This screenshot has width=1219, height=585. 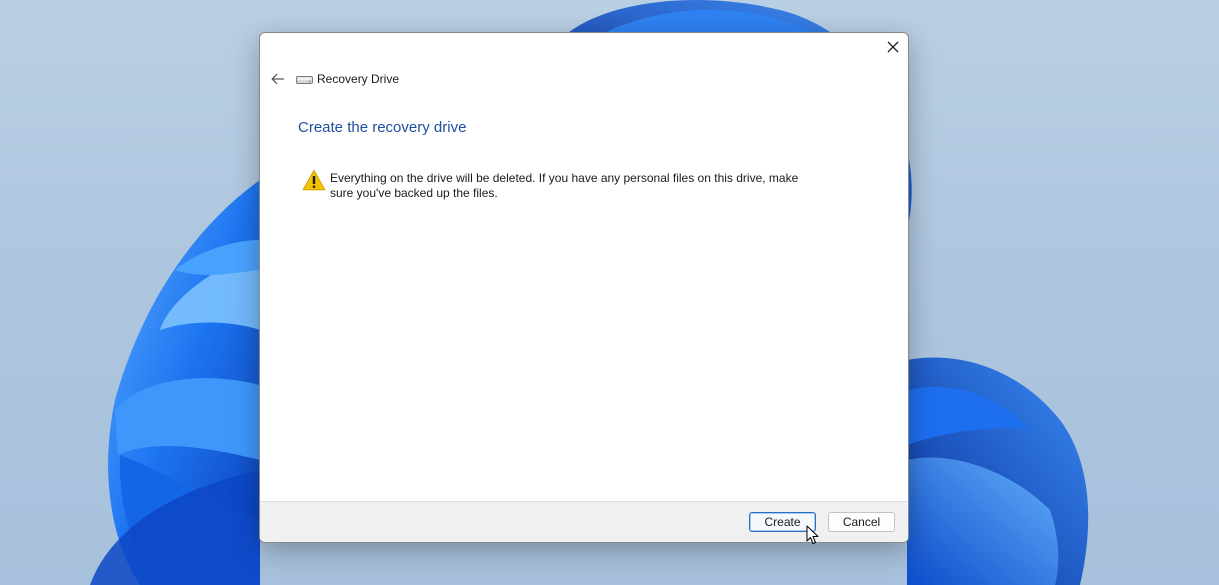 I want to click on dialog-title: Recovery Drive, so click(x=358, y=79).